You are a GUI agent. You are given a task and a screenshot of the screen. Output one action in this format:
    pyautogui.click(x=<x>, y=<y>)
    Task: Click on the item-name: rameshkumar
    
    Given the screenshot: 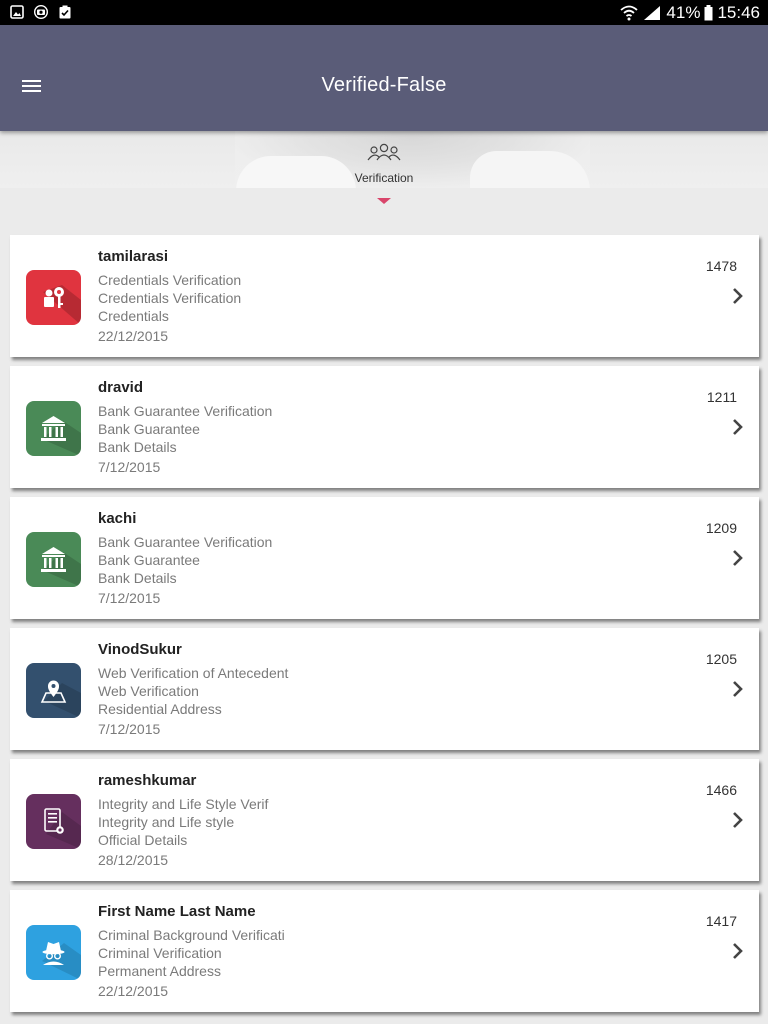 What is the action you would take?
    pyautogui.click(x=147, y=780)
    